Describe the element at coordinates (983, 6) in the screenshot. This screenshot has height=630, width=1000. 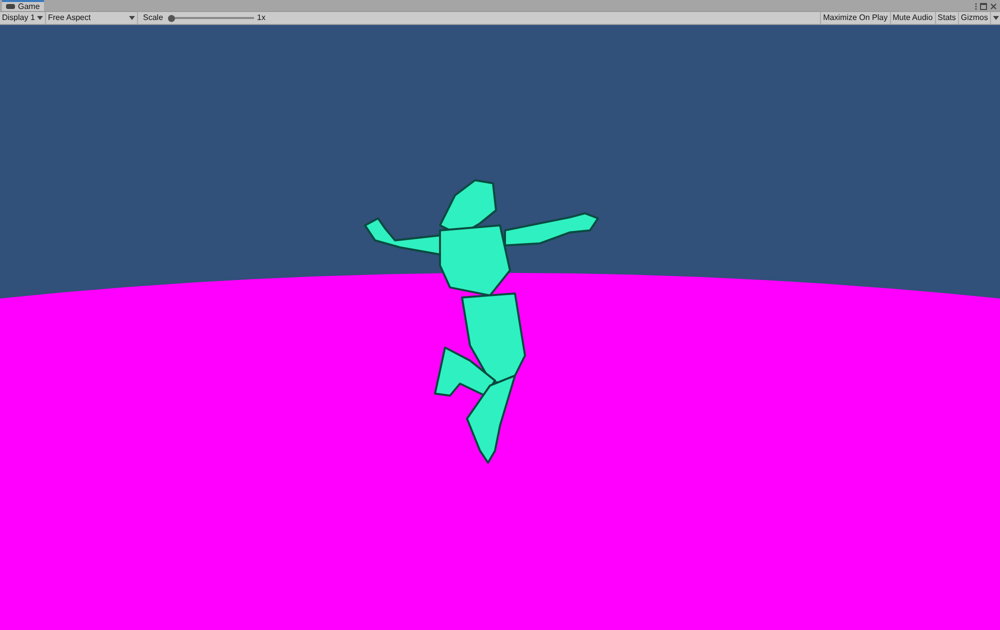
I see `maximize-icon` at that location.